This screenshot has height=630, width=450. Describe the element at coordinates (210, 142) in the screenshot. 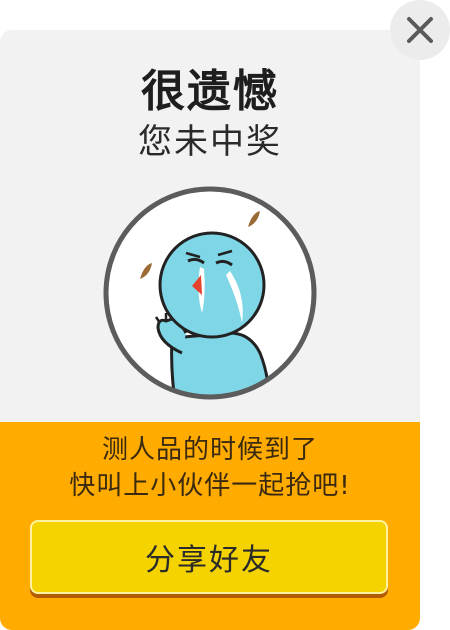

I see `result-subtitle: 您未中奖` at that location.